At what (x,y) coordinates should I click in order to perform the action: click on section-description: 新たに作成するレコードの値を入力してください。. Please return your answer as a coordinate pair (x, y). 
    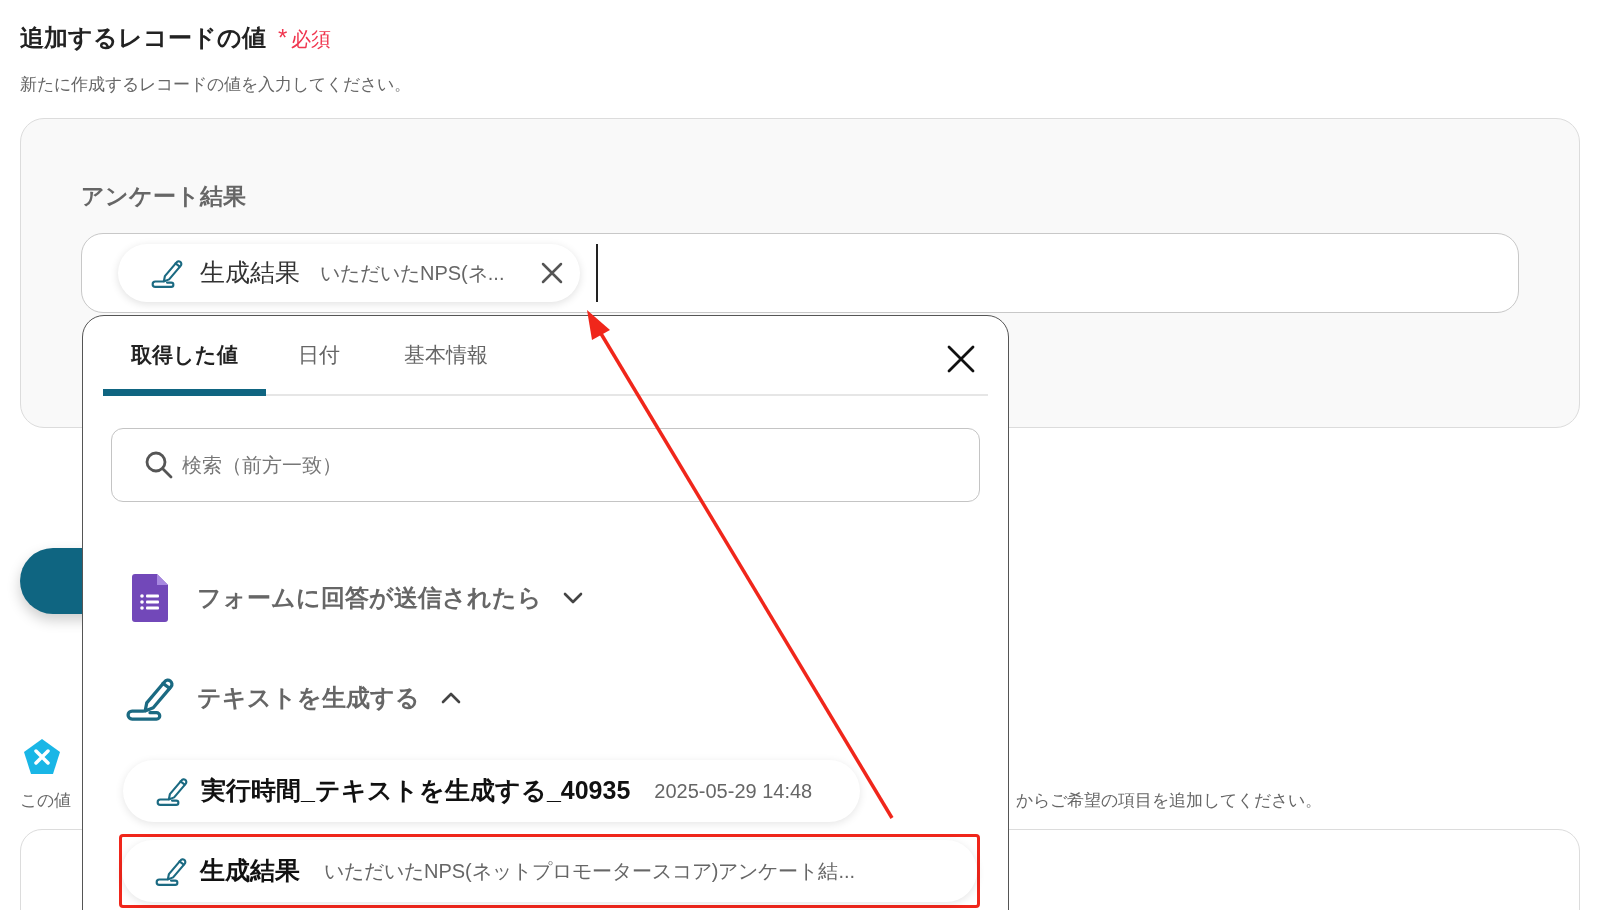
    Looking at the image, I should click on (216, 85).